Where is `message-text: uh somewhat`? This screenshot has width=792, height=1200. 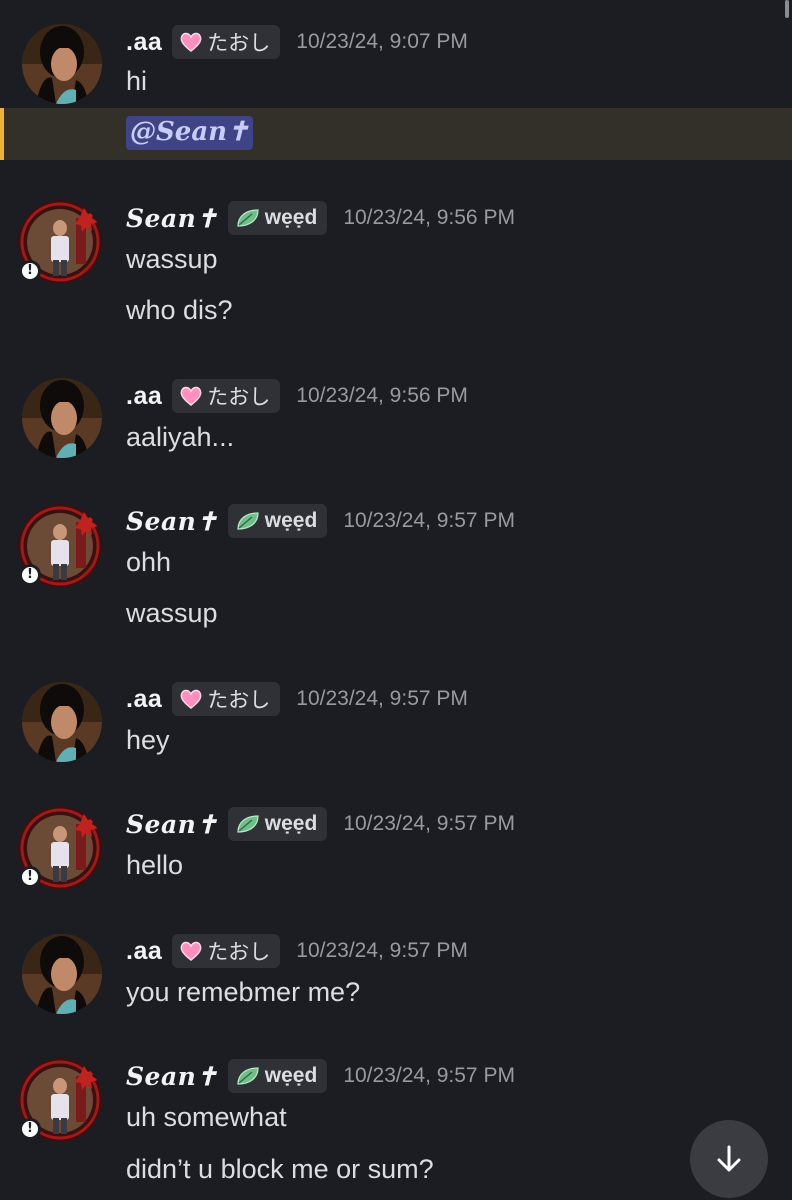 message-text: uh somewhat is located at coordinates (206, 1117).